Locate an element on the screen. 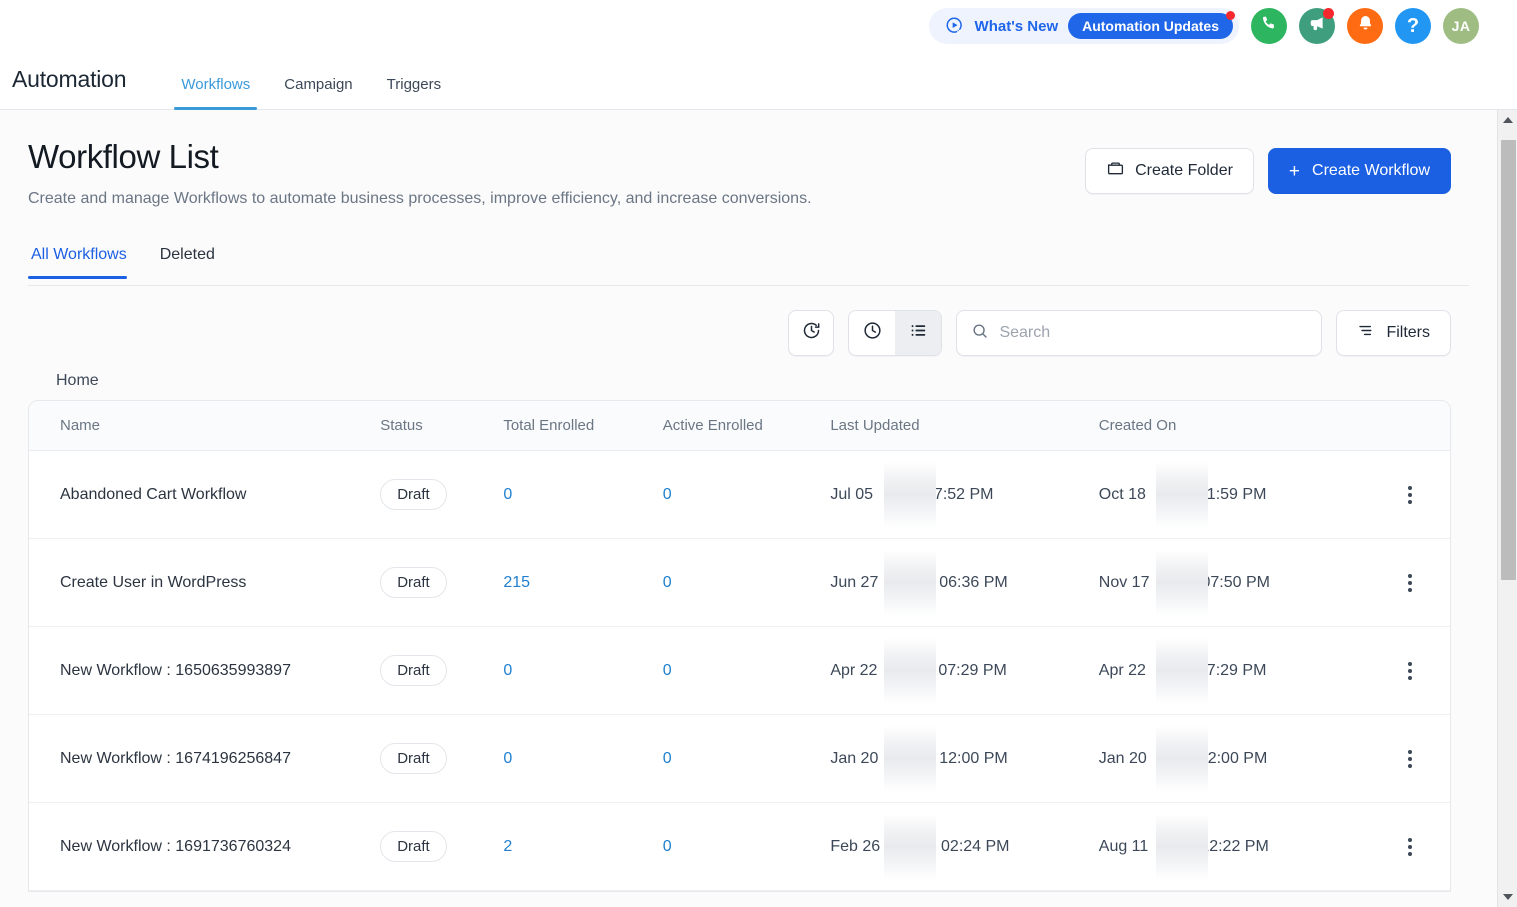 The height and width of the screenshot is (907, 1517). nav-tab-triggers: Triggers is located at coordinates (414, 92).